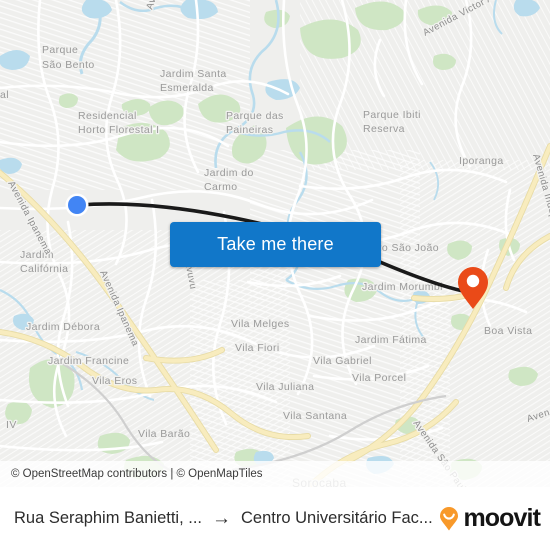 The height and width of the screenshot is (550, 550). I want to click on moovit-logo: moovit, so click(488, 518).